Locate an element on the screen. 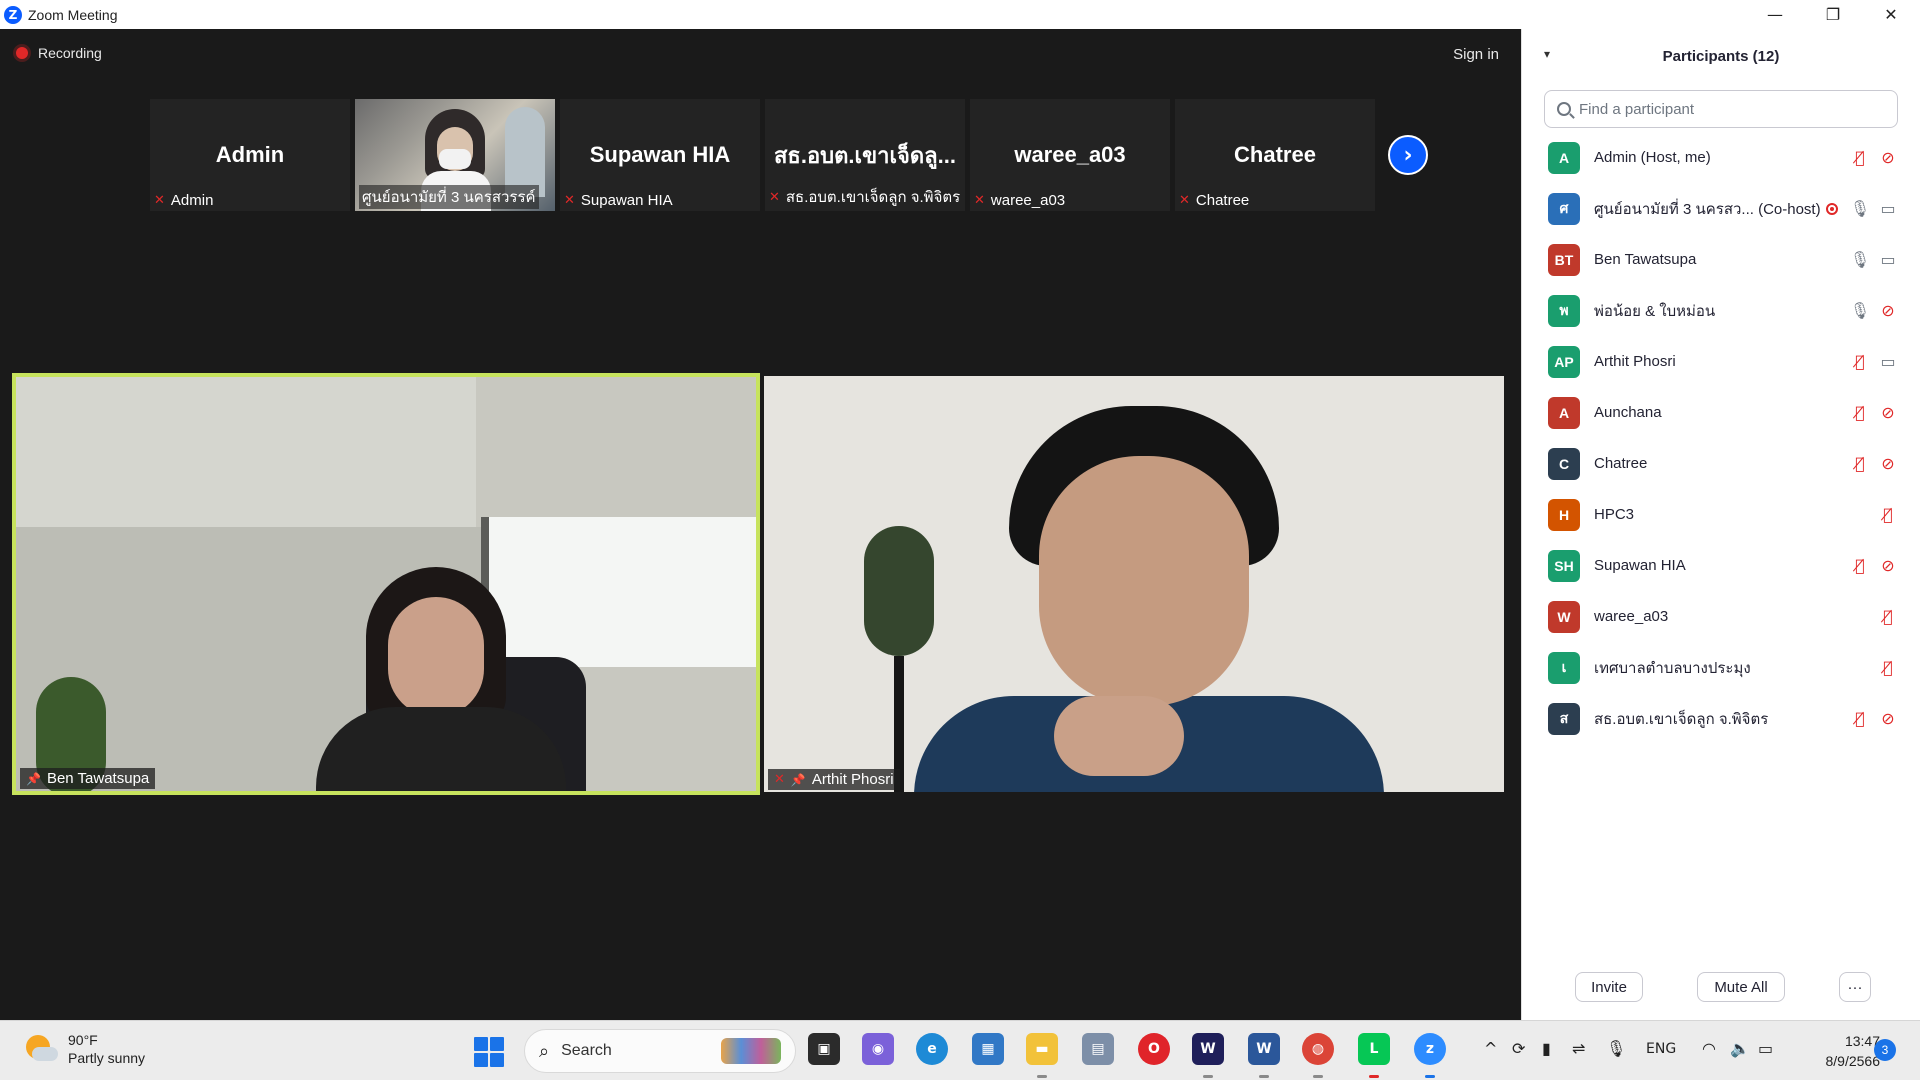  recording-indicator: Recording is located at coordinates (59, 53).